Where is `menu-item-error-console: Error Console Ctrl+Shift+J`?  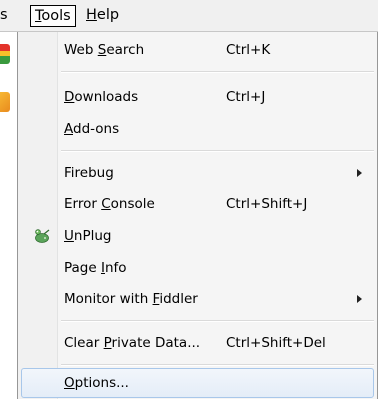 menu-item-error-console: Error Console Ctrl+Shift+J is located at coordinates (197, 204).